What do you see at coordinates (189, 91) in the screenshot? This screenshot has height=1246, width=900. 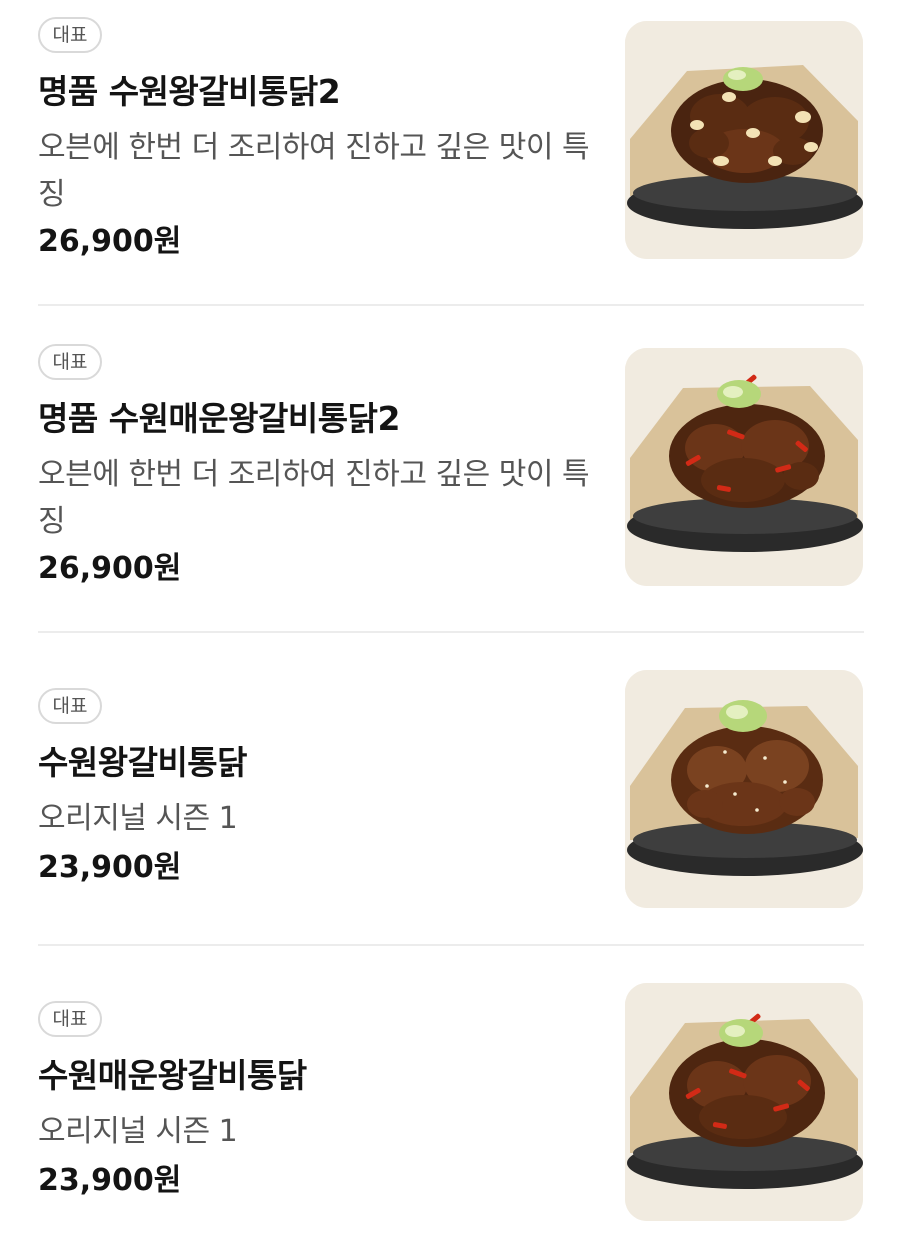 I see `menu-item-name: 명품 수원왕갈비통닭2` at bounding box center [189, 91].